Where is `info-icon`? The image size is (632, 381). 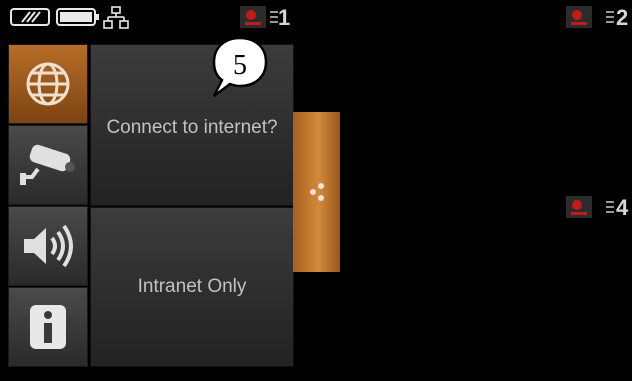 info-icon is located at coordinates (48, 327).